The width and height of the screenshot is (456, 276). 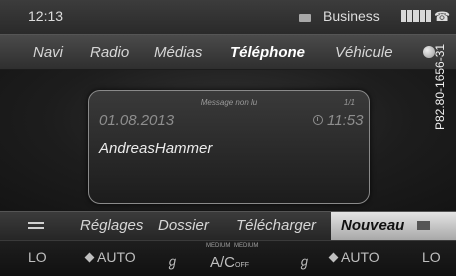 What do you see at coordinates (137, 120) in the screenshot?
I see `message-date: 01.08.2013` at bounding box center [137, 120].